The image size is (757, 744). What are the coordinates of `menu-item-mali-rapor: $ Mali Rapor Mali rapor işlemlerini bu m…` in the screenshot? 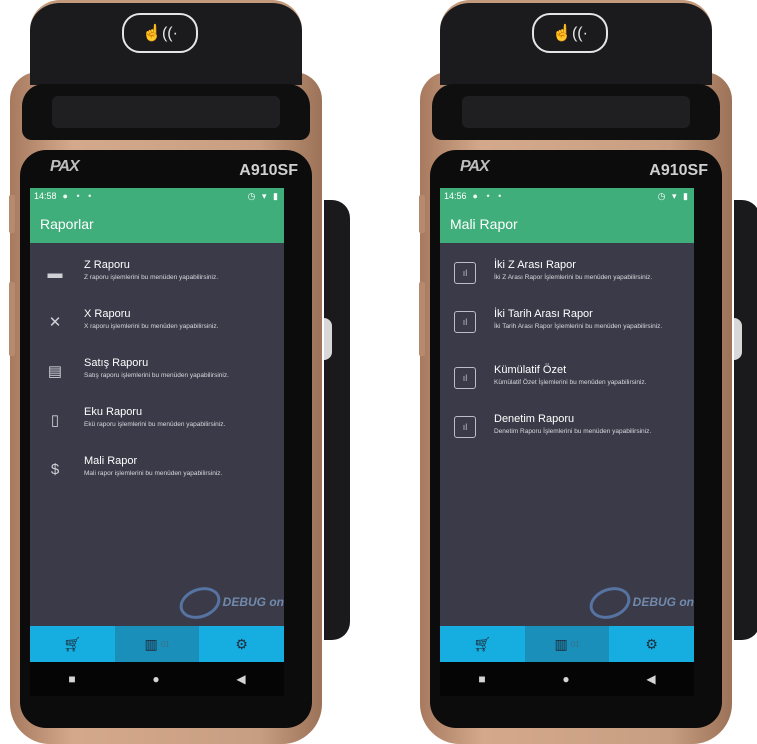 It's located at (157, 471).